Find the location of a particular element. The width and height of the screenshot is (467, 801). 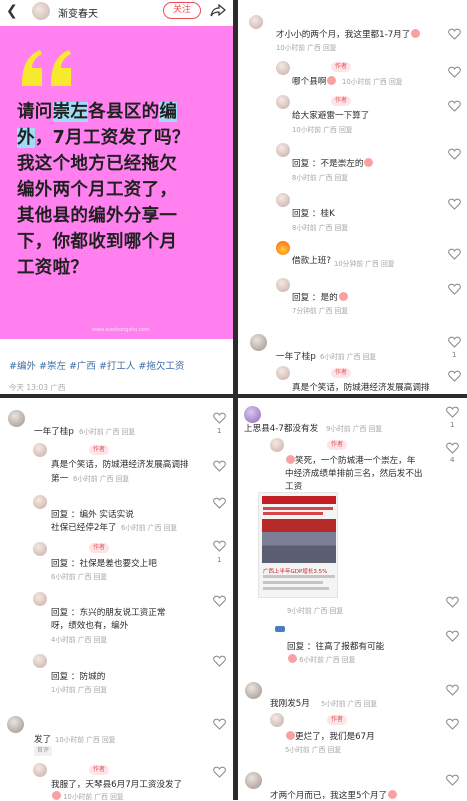

post-time: 今天 13:03 广西 is located at coordinates (37, 387).